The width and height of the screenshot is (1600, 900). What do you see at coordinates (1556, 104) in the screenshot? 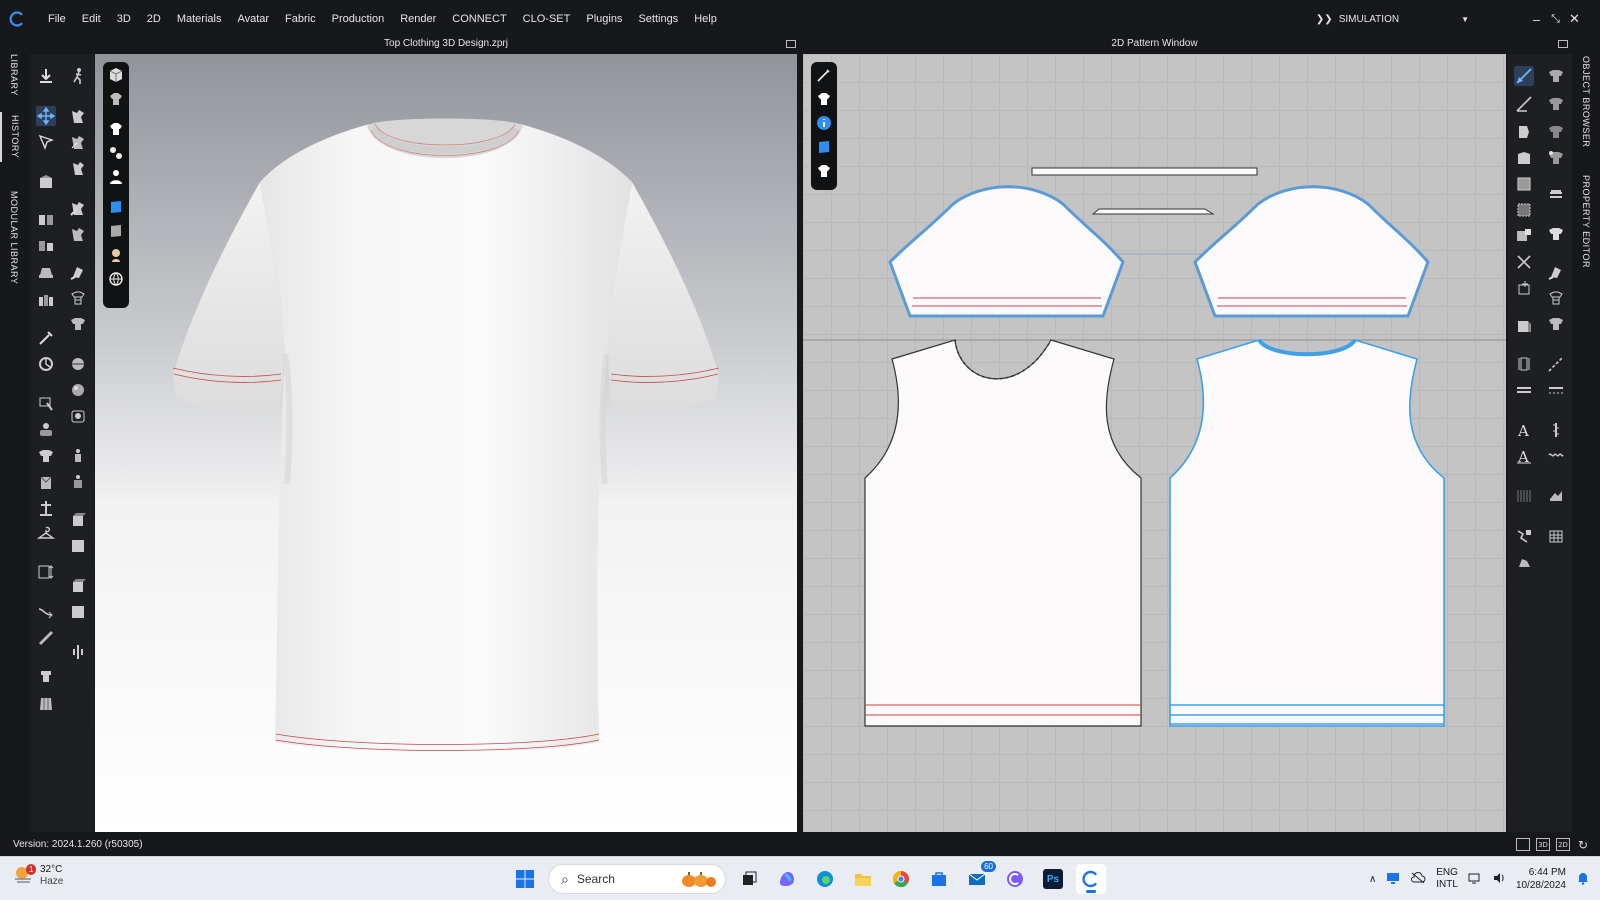
I see `pattern-segment-icon` at bounding box center [1556, 104].